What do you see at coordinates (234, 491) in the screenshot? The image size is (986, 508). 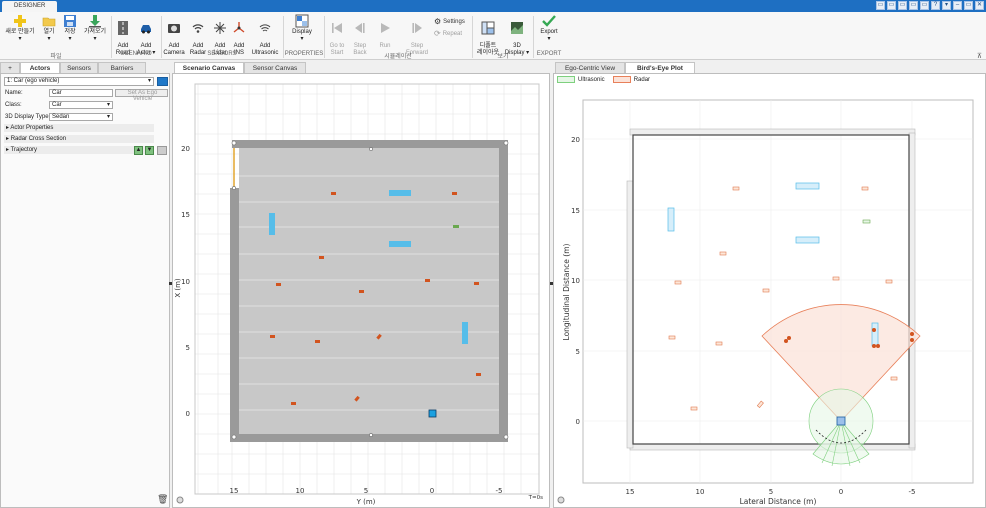 I see `y-tick: 15` at bounding box center [234, 491].